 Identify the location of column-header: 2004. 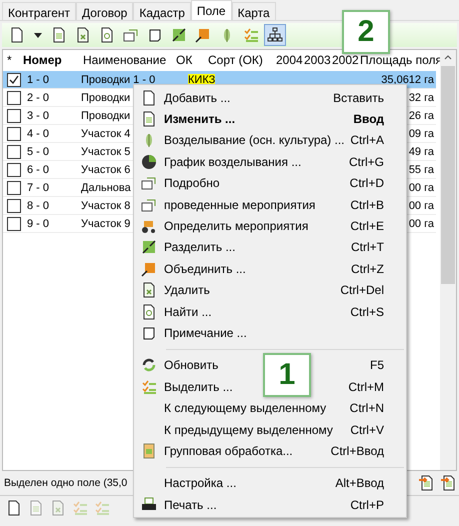
(290, 60).